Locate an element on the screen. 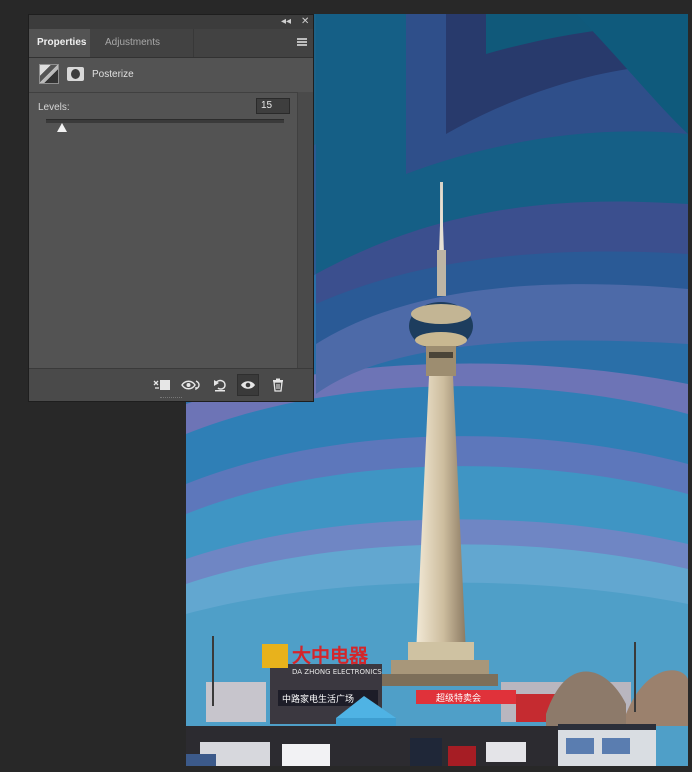  panel-footer is located at coordinates (171, 384).